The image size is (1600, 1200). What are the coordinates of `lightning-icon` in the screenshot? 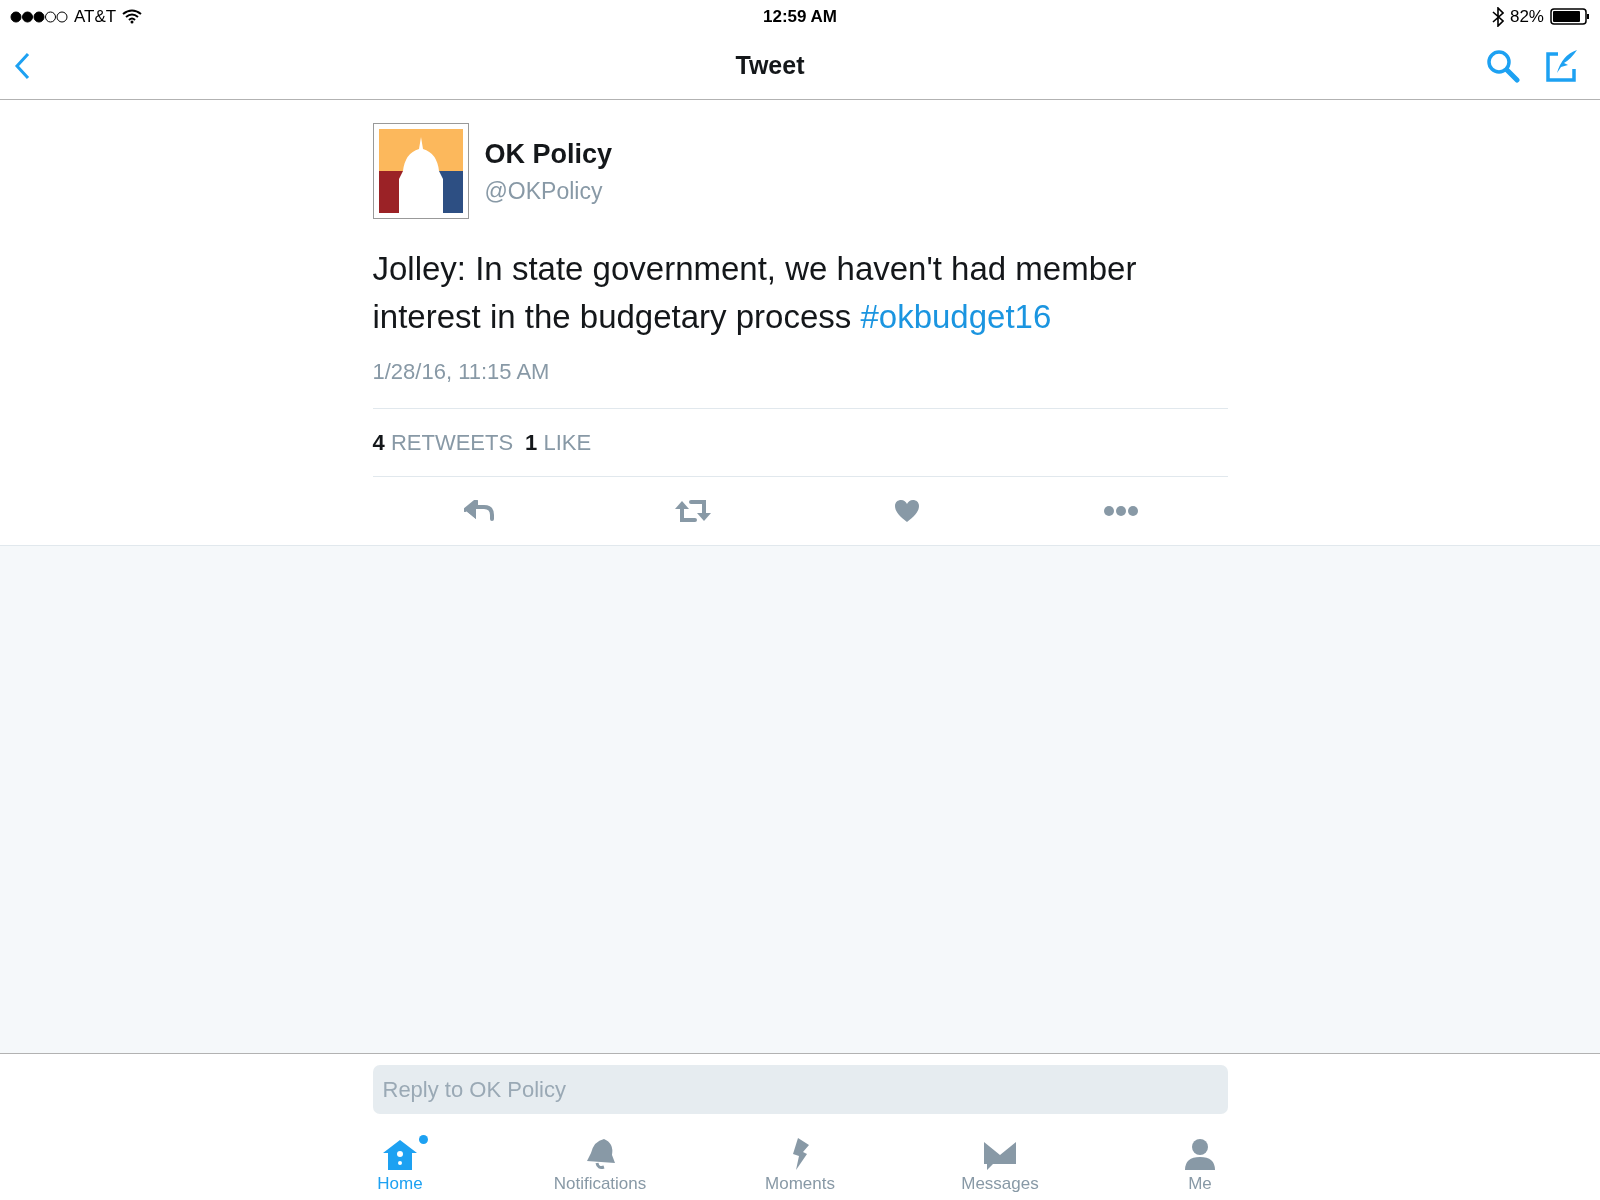 It's located at (800, 1153).